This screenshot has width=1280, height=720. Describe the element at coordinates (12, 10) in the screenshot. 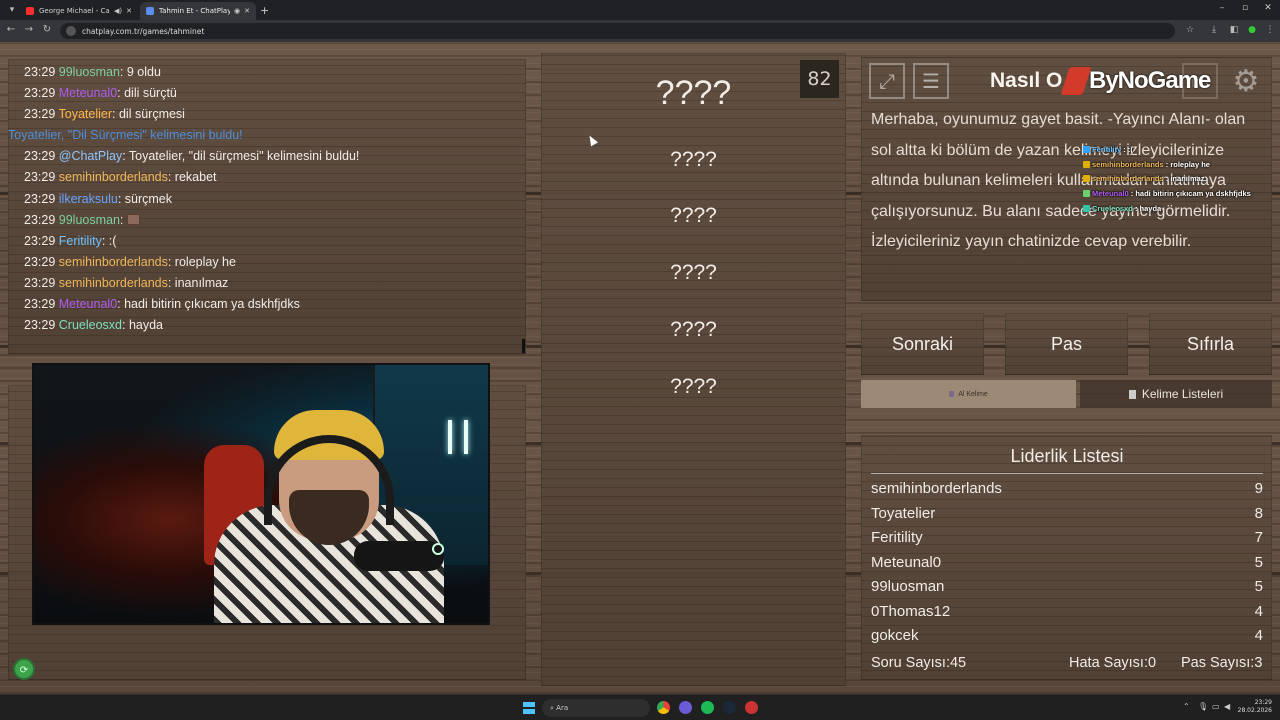

I see `tab-search-menu-icon: ▾` at that location.